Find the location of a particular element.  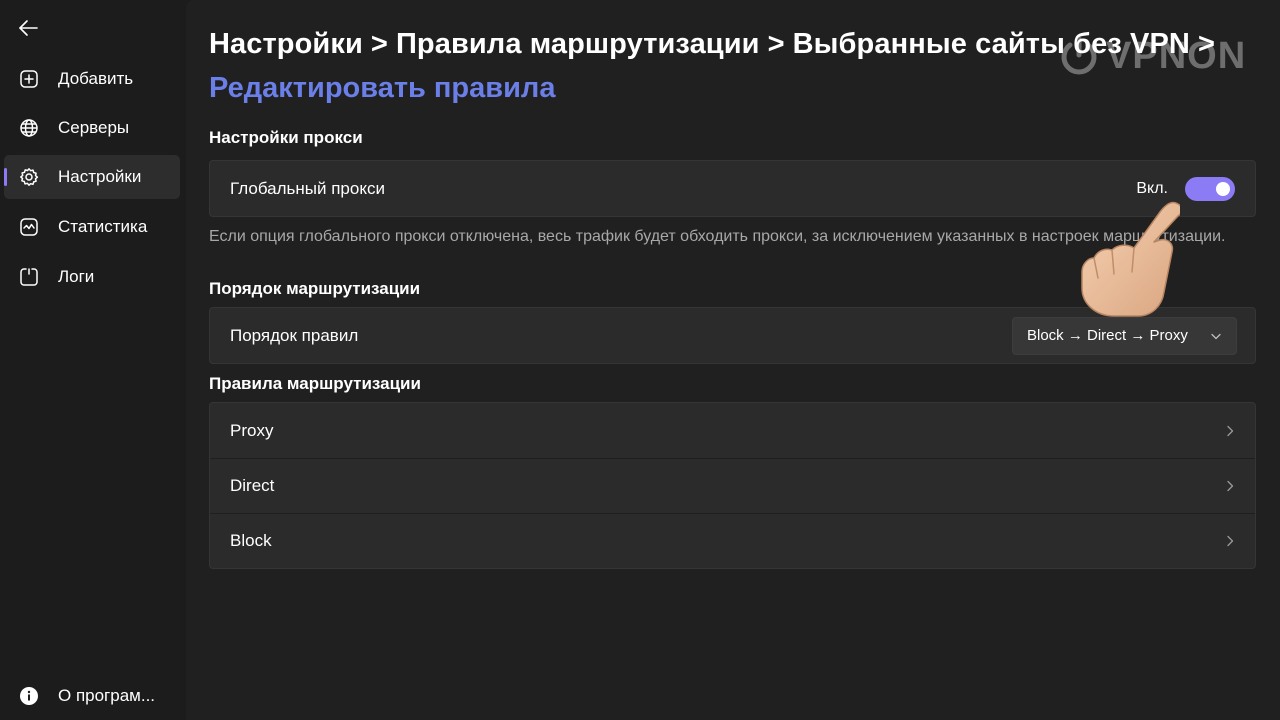

routing-rule-block: Block is located at coordinates (732, 540).